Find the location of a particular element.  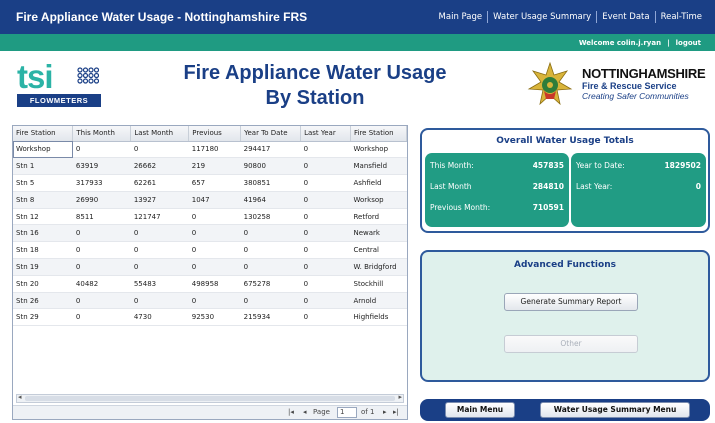

table-cell: 130258 is located at coordinates (270, 217).